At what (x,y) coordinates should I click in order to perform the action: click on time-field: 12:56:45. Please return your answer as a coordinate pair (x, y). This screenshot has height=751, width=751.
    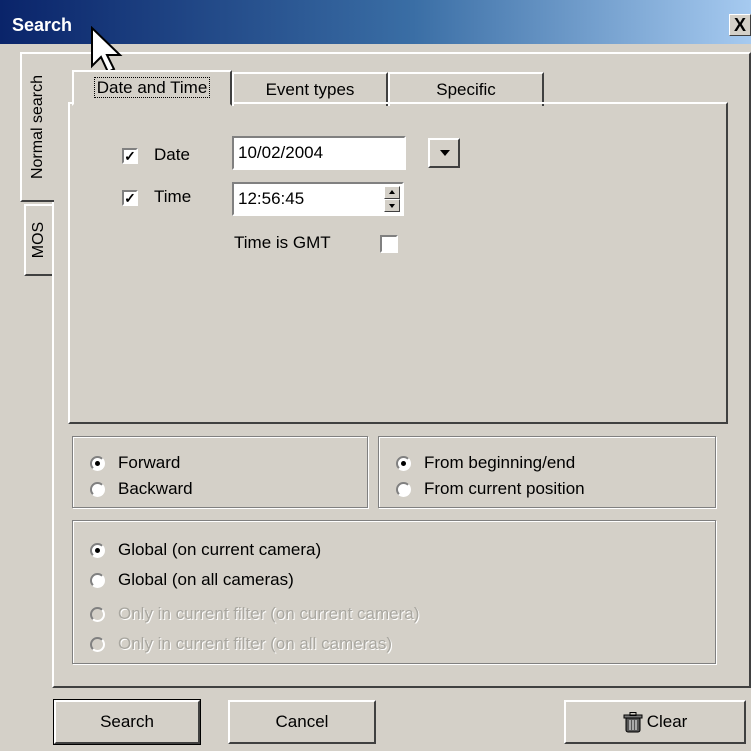
    Looking at the image, I should click on (318, 199).